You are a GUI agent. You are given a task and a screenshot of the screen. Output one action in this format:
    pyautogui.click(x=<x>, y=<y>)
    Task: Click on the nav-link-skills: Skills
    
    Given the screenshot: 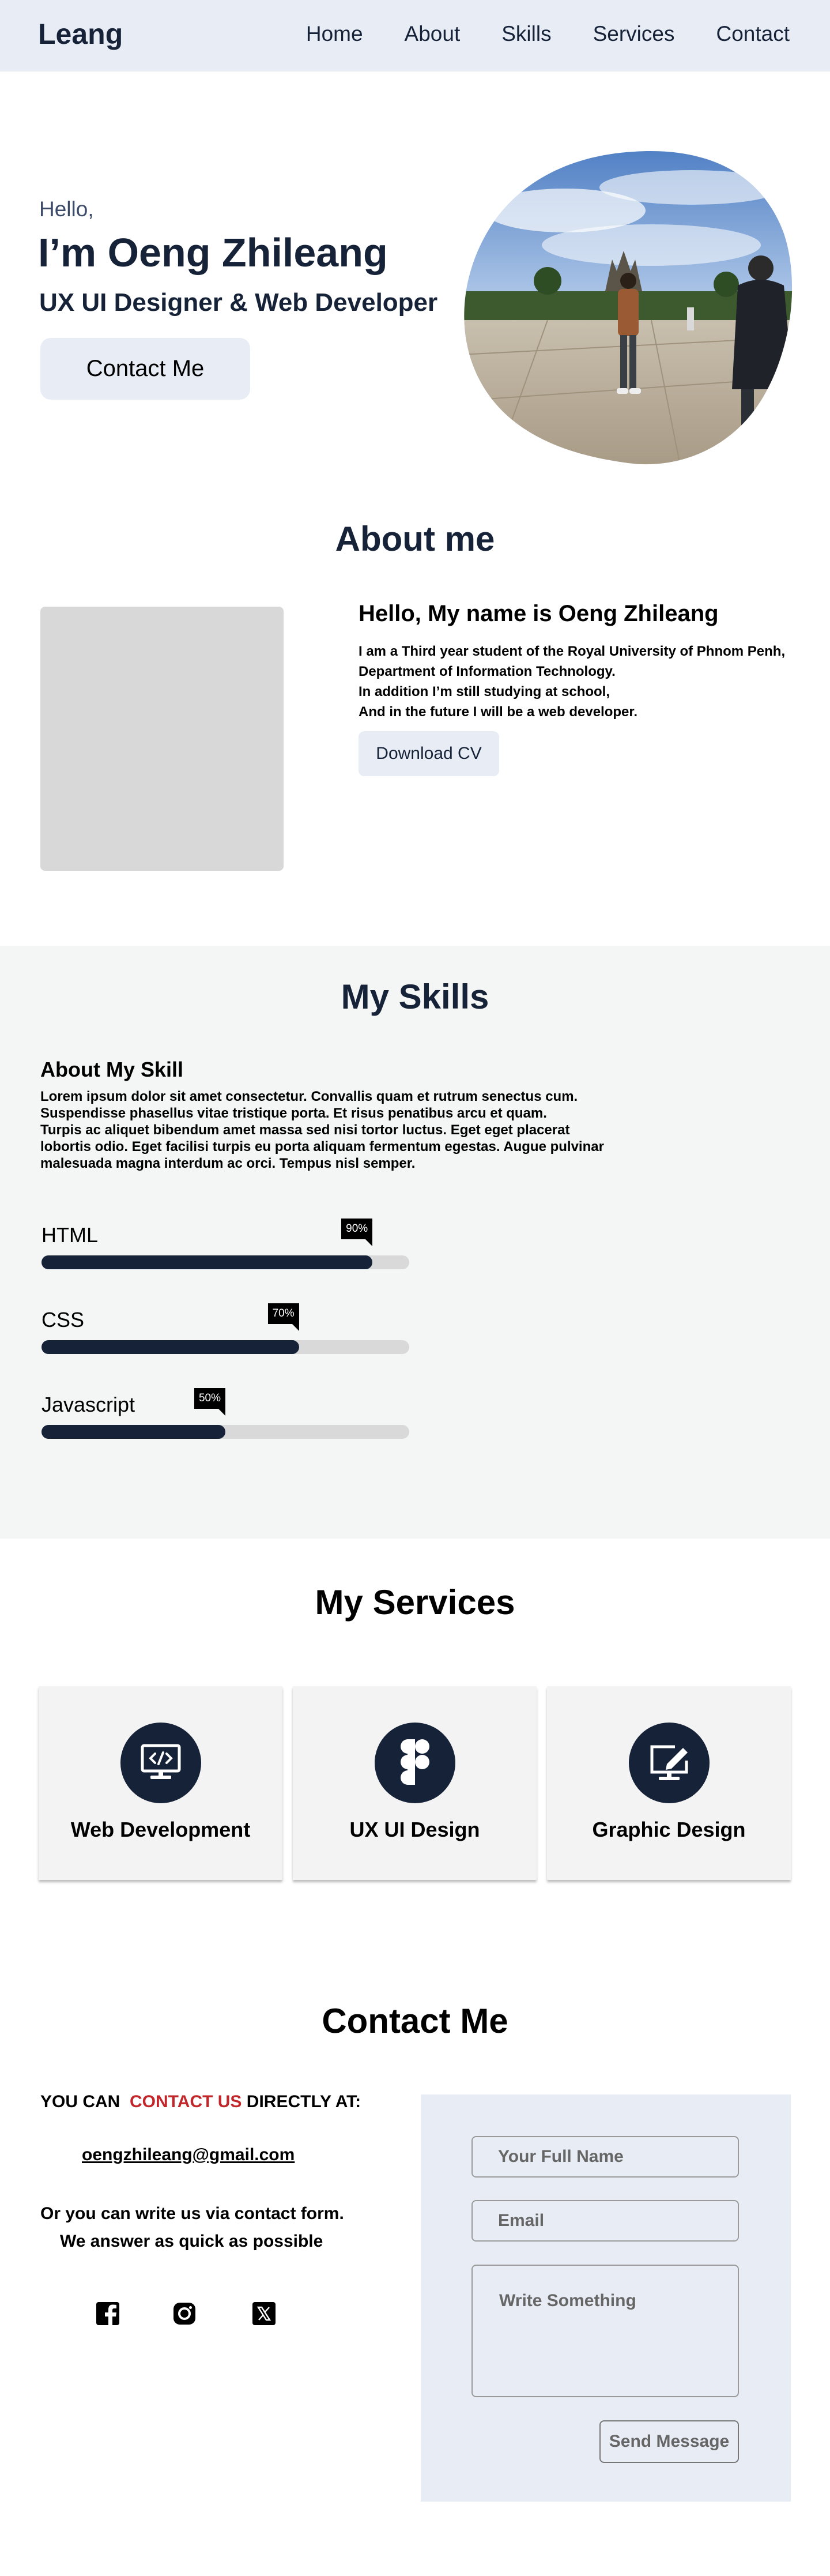 What is the action you would take?
    pyautogui.click(x=526, y=34)
    